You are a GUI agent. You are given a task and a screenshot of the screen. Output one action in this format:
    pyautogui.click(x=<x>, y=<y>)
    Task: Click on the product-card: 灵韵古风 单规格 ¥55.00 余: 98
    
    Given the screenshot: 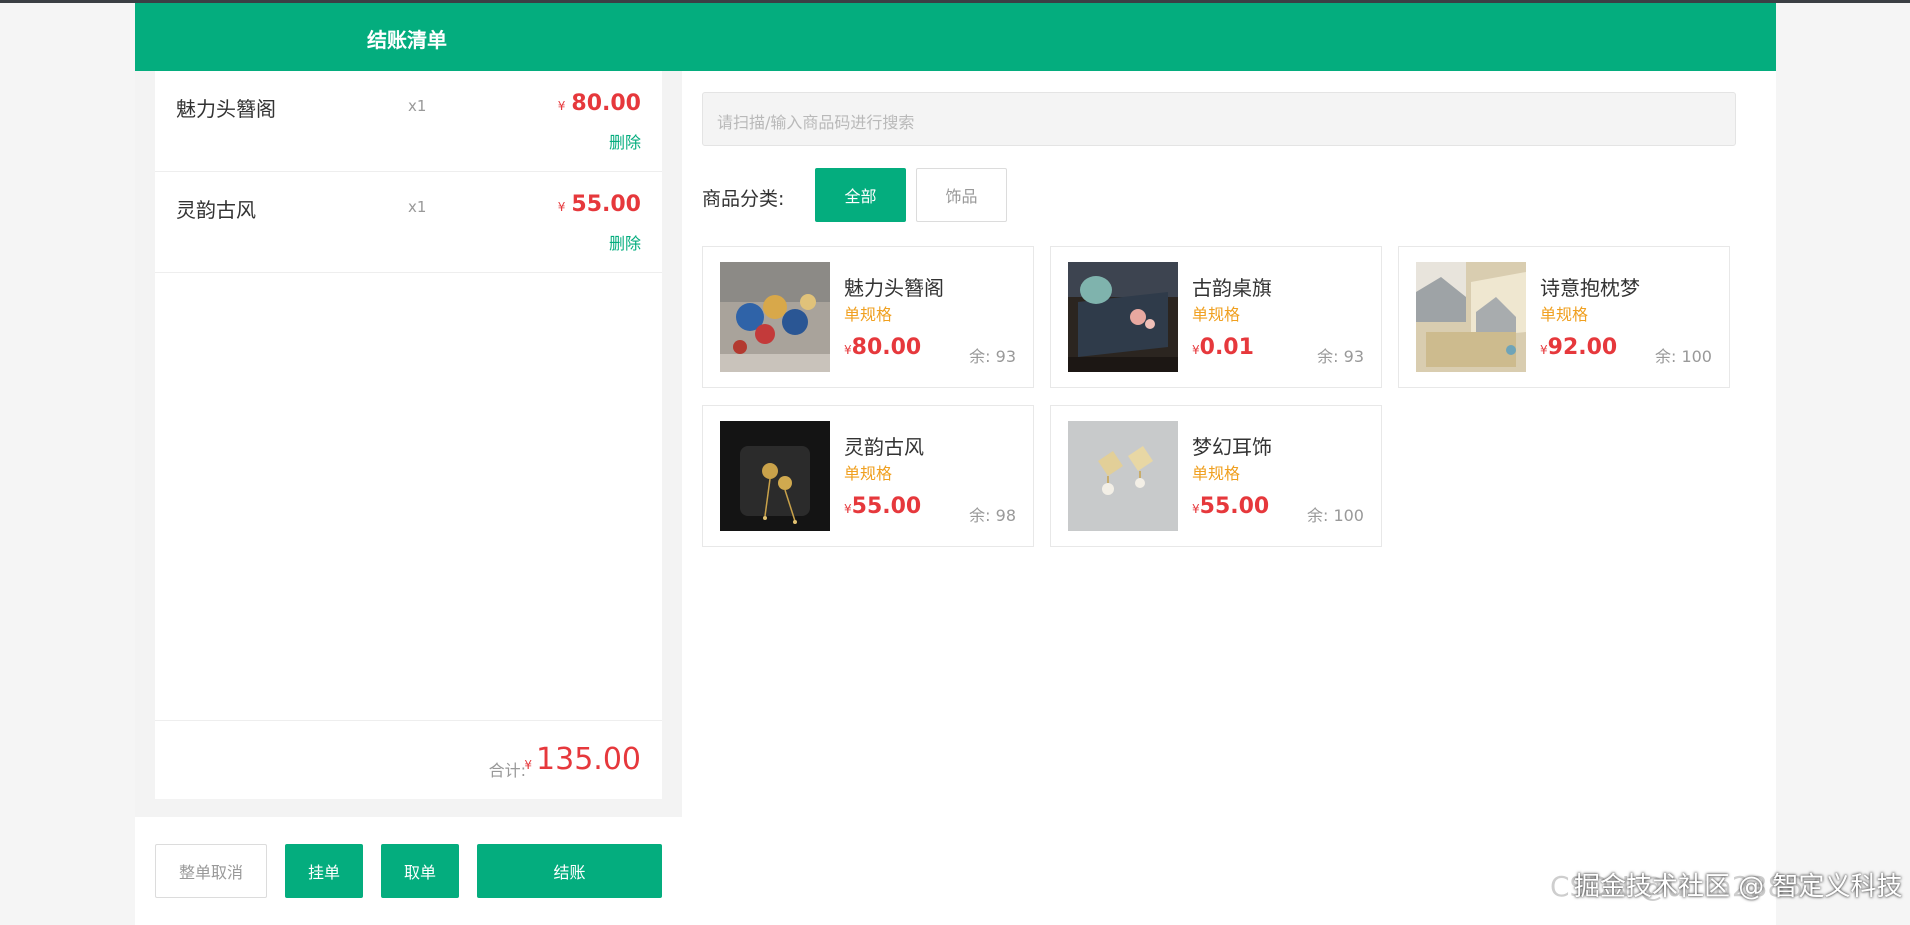 What is the action you would take?
    pyautogui.click(x=868, y=476)
    